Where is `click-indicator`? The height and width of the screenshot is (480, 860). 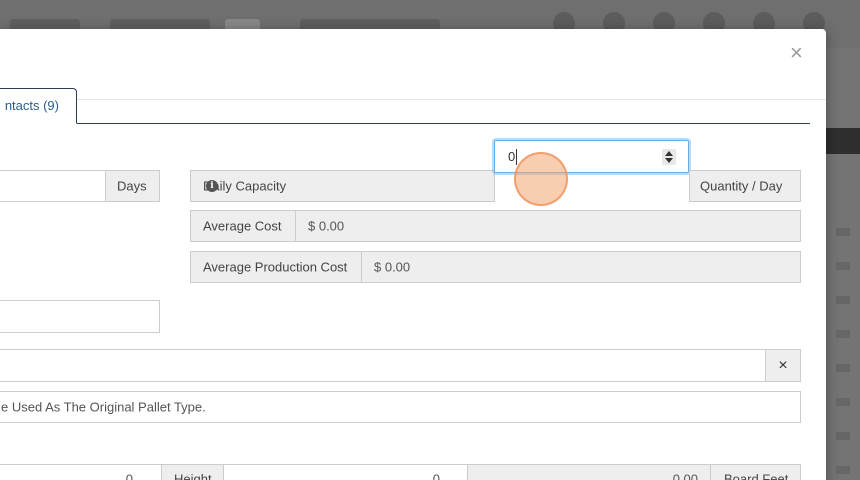
click-indicator is located at coordinates (541, 179).